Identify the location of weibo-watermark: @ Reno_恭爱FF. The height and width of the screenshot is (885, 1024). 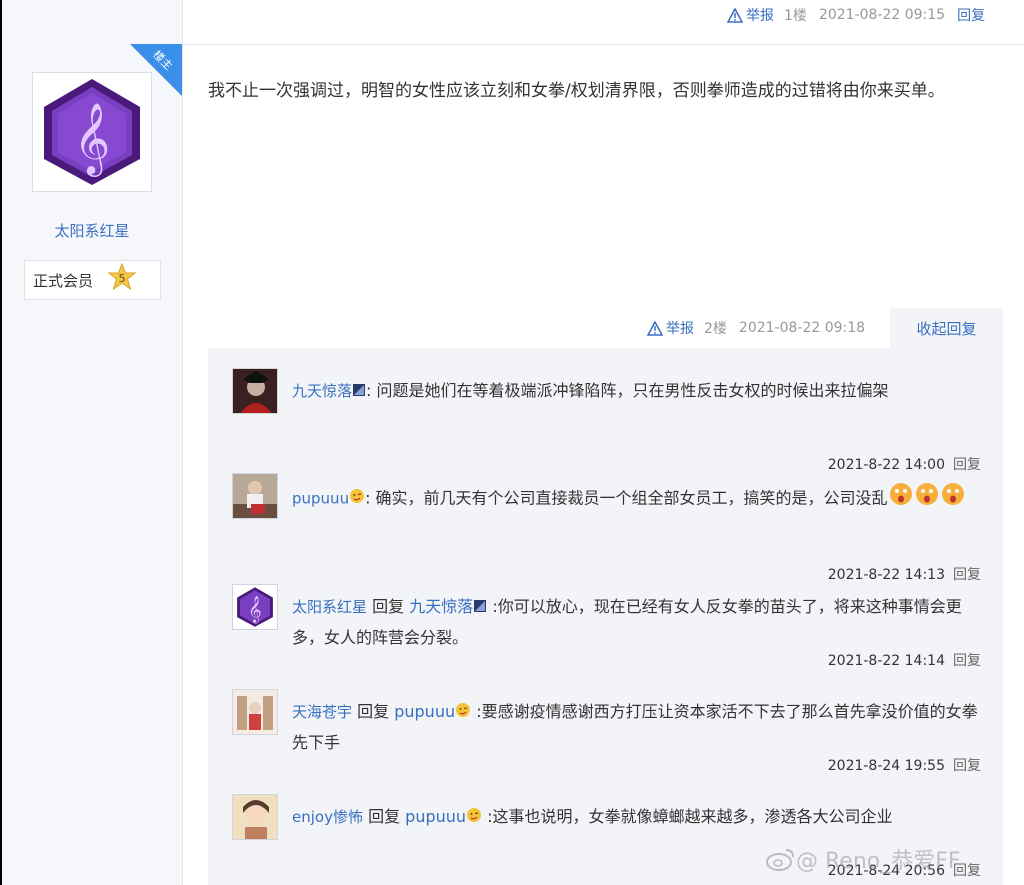
(863, 859).